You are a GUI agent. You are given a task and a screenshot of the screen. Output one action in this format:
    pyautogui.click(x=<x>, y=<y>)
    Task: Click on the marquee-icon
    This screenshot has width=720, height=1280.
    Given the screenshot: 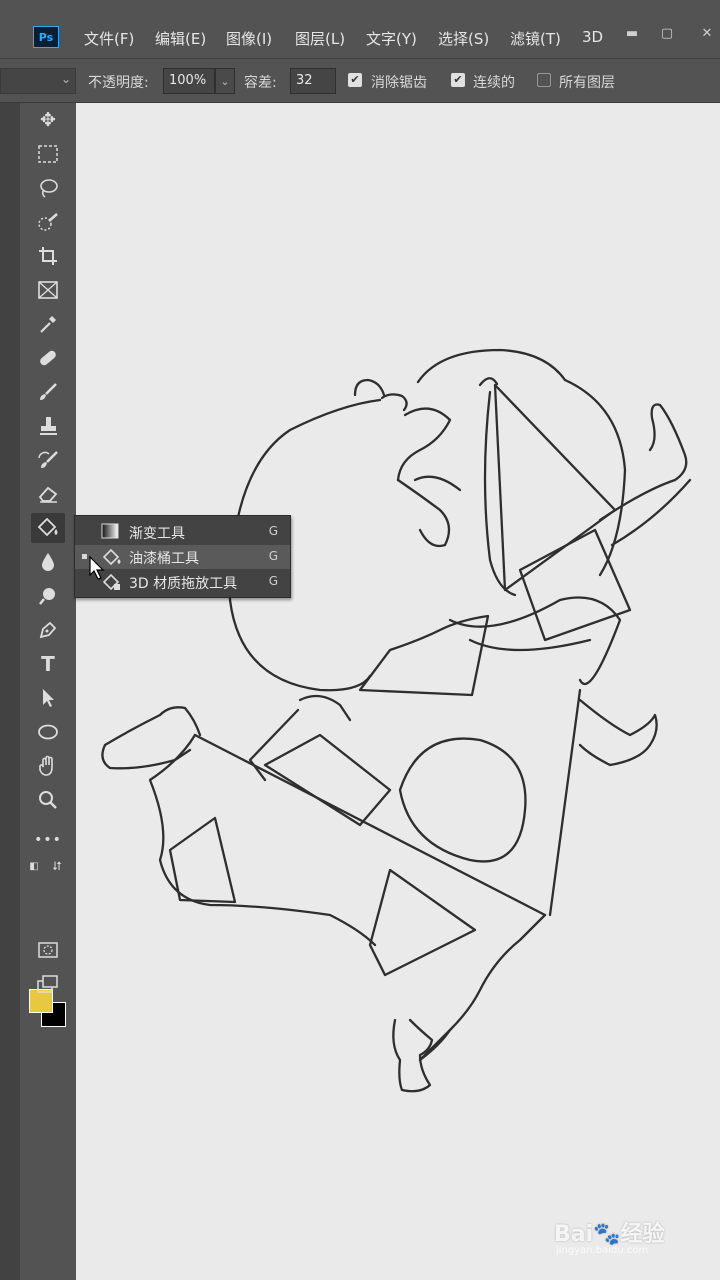 What is the action you would take?
    pyautogui.click(x=48, y=154)
    